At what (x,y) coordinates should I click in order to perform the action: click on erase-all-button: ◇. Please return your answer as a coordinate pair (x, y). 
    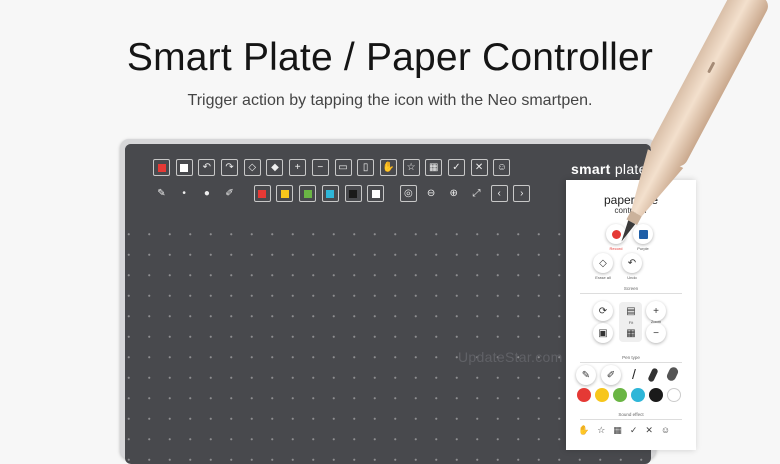
    Looking at the image, I should click on (603, 263).